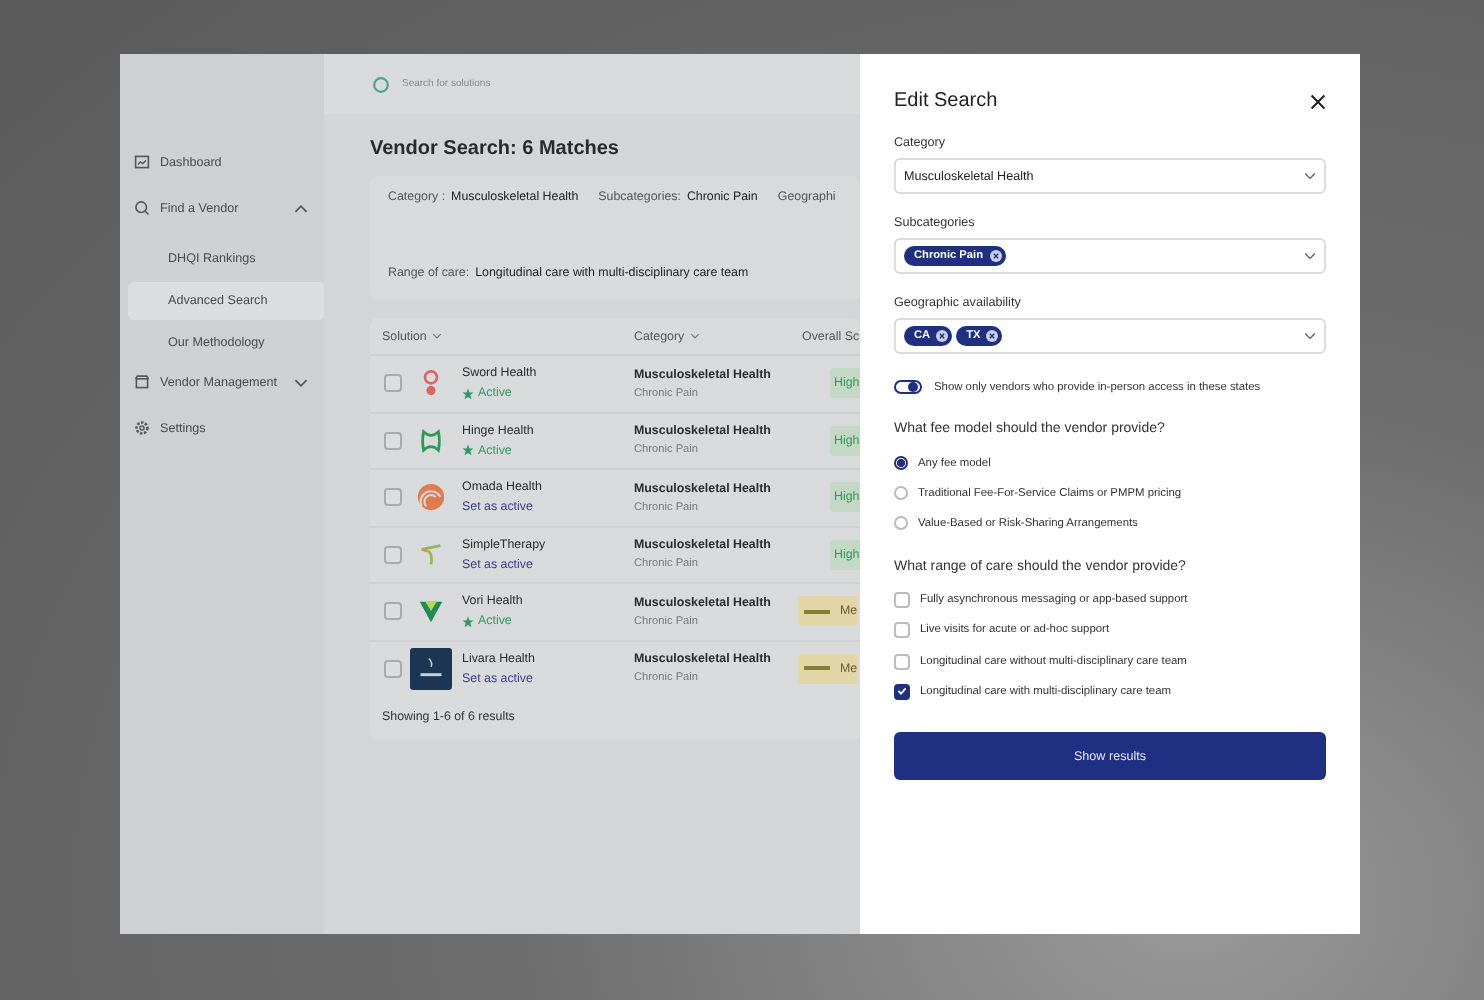 This screenshot has height=1000, width=1484. Describe the element at coordinates (908, 387) in the screenshot. I see `toggle-switch` at that location.